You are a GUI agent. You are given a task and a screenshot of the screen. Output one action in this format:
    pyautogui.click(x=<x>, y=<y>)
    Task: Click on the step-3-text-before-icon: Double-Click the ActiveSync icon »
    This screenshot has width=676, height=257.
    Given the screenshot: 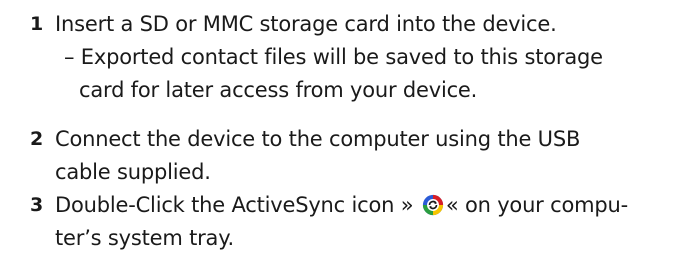 What is the action you would take?
    pyautogui.click(x=234, y=205)
    